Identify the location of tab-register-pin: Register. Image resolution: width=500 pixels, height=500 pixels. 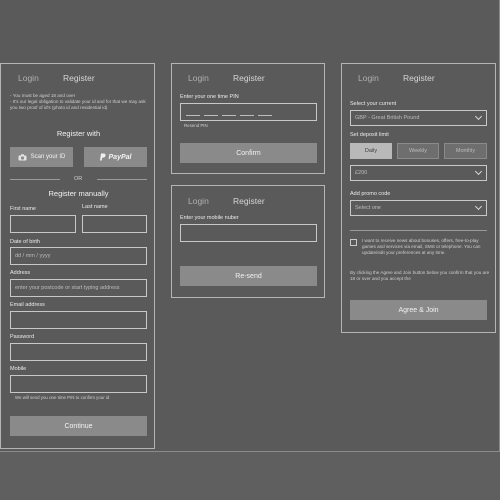
(249, 78).